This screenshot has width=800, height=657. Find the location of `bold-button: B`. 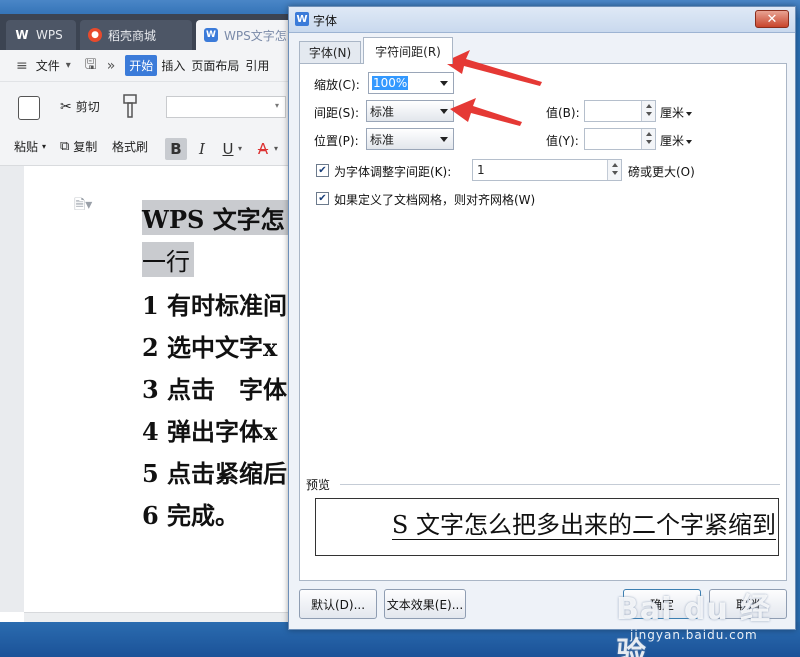

bold-button: B is located at coordinates (176, 149).